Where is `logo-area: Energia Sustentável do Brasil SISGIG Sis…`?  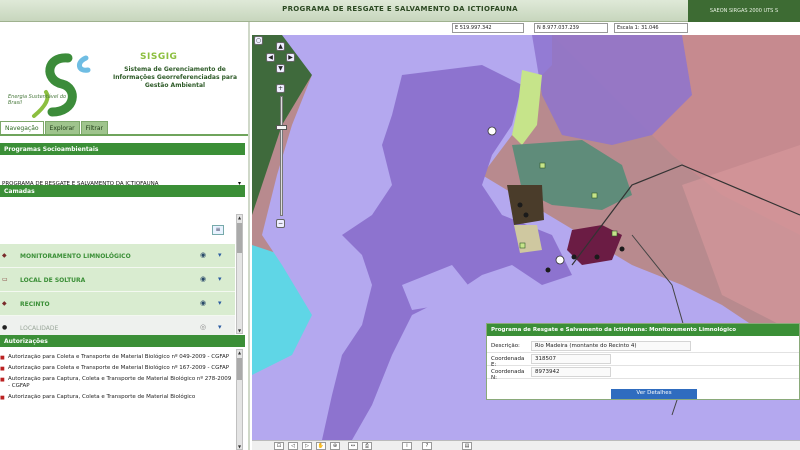 logo-area: Energia Sustentável do Brasil SISGIG Sis… is located at coordinates (125, 72).